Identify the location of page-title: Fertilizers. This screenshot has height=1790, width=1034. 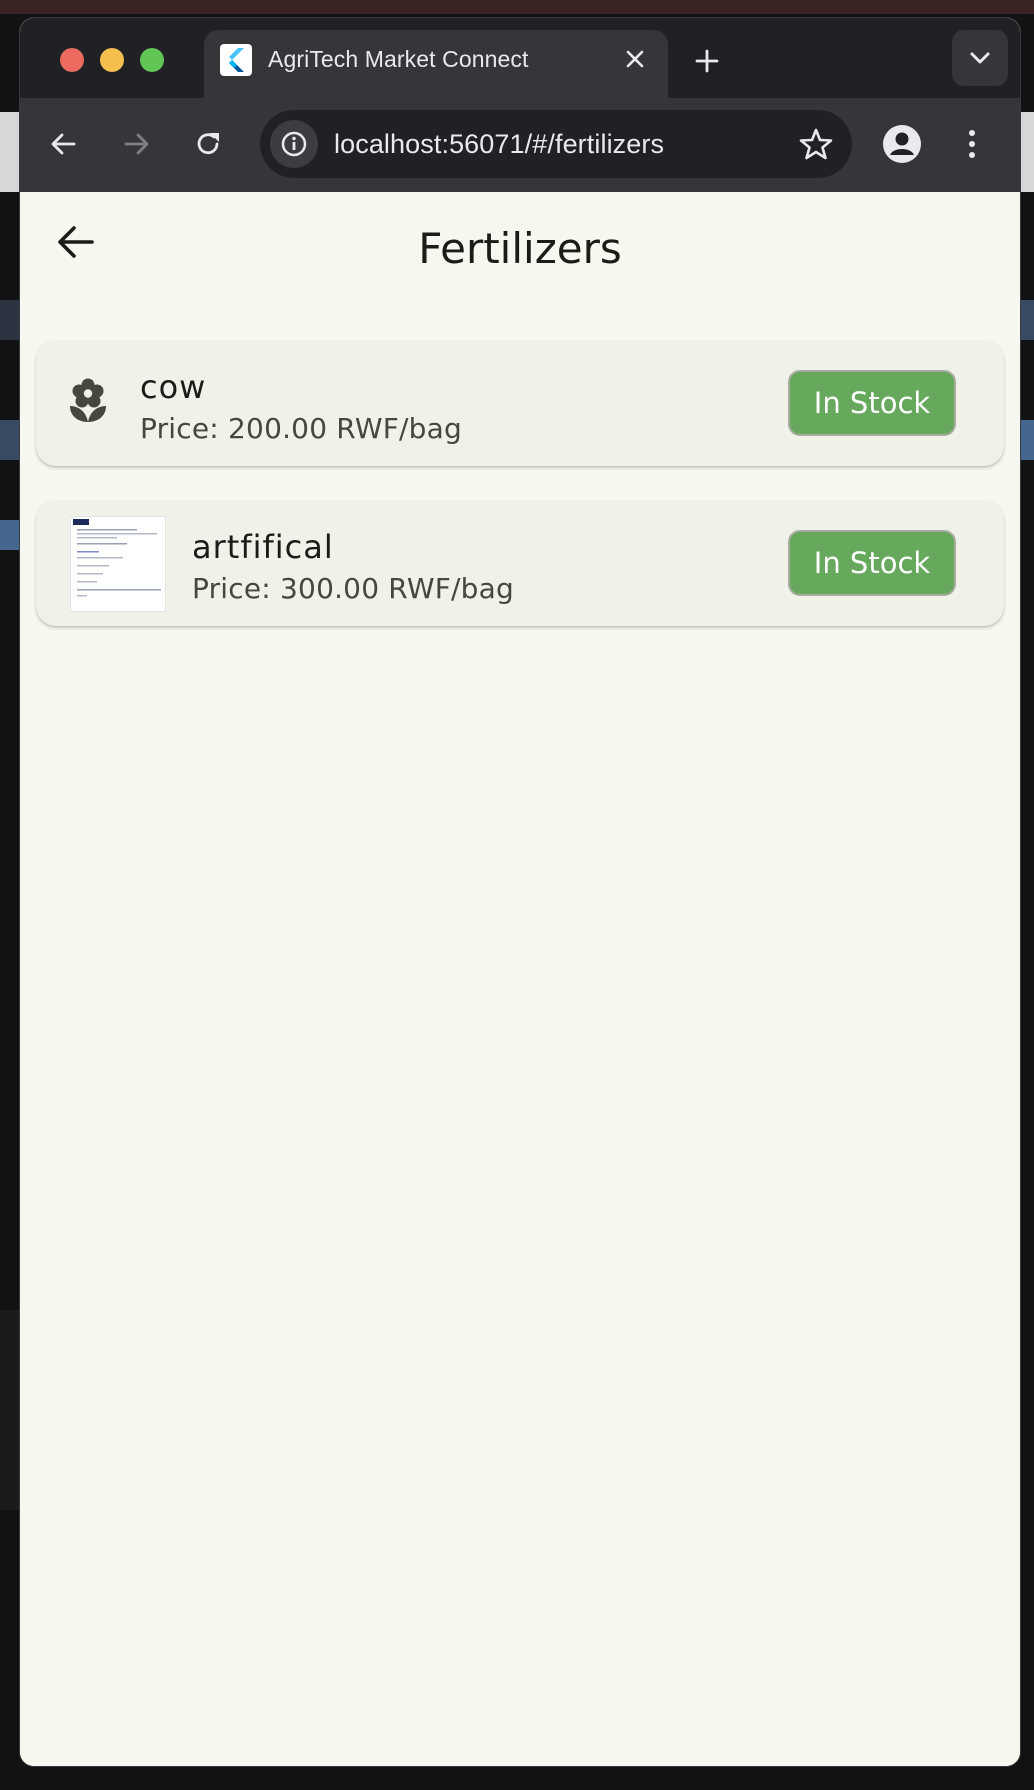
(520, 248).